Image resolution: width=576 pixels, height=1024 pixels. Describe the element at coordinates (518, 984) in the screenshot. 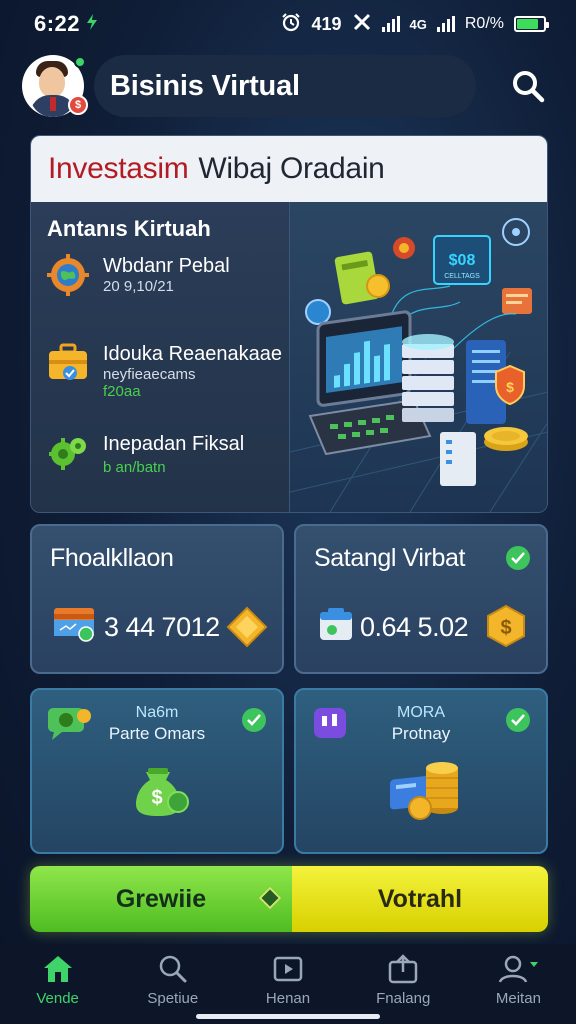

I see `nav-item-profile: Meitan` at that location.